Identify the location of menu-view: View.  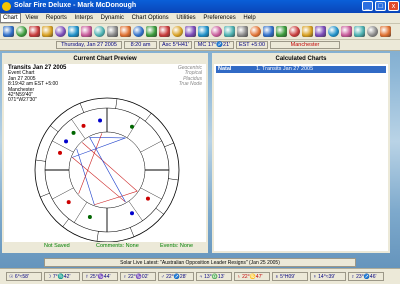
(31, 18).